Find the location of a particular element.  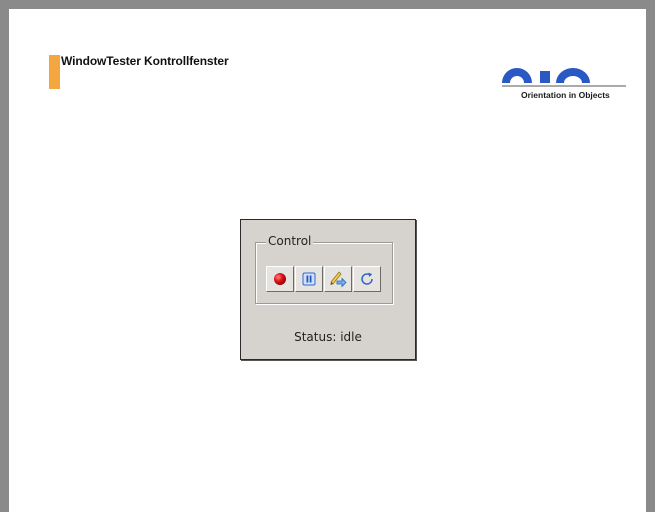

title-accent-bar is located at coordinates (54, 72).